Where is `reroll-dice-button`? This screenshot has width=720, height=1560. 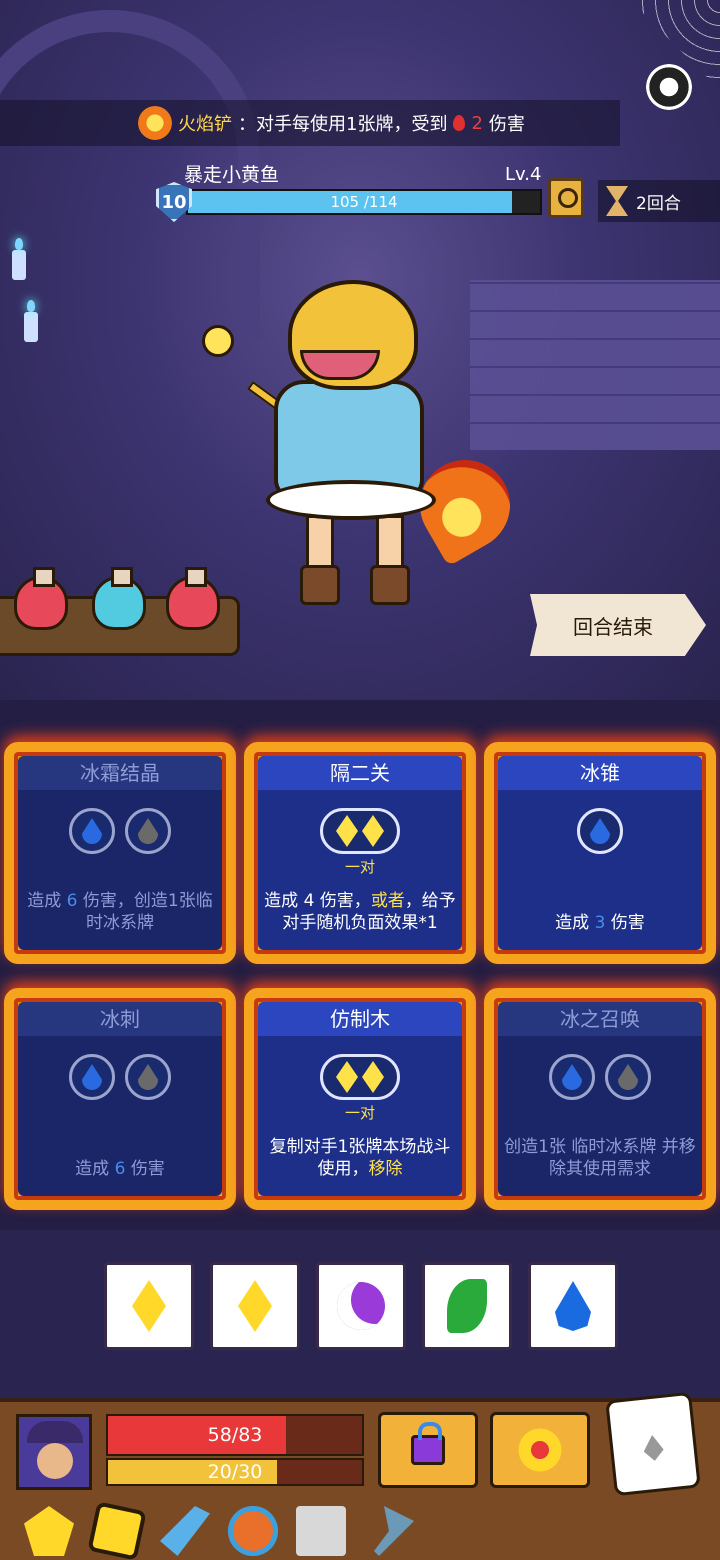
reroll-dice-button is located at coordinates (653, 1444).